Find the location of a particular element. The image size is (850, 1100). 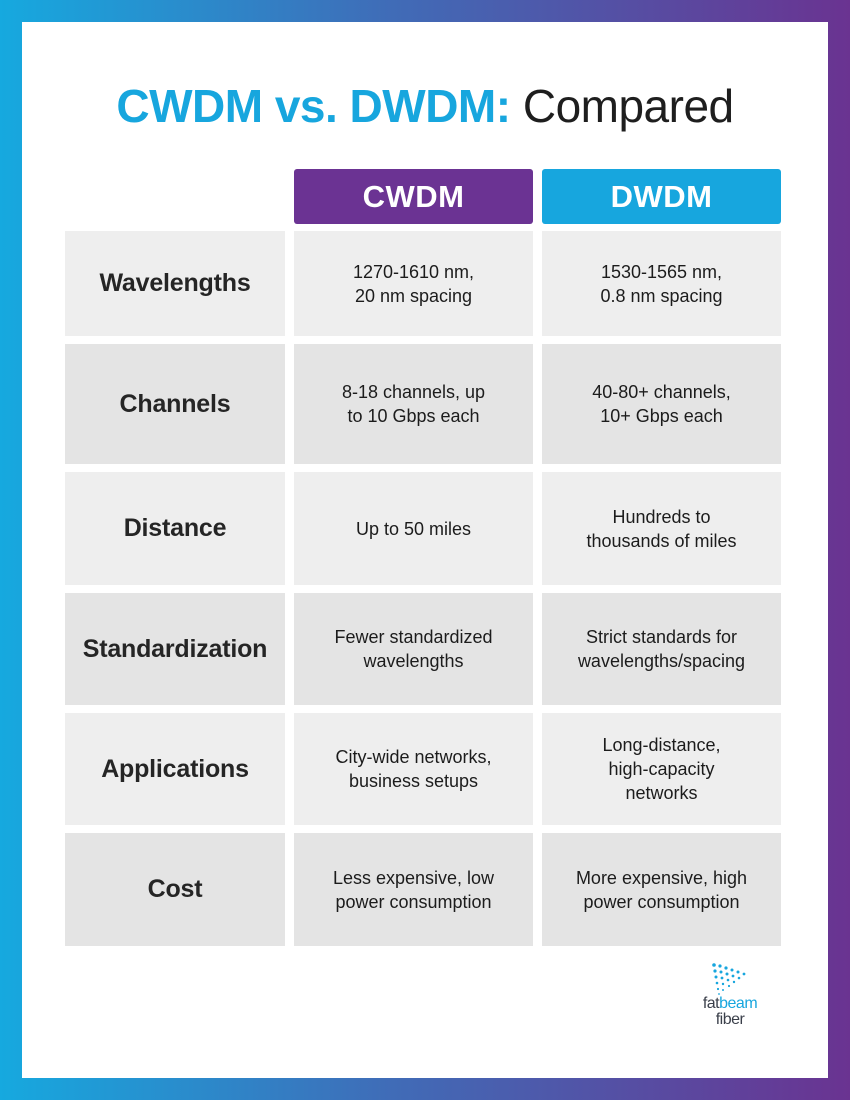

row-label-standardization: Standardization is located at coordinates (175, 649).